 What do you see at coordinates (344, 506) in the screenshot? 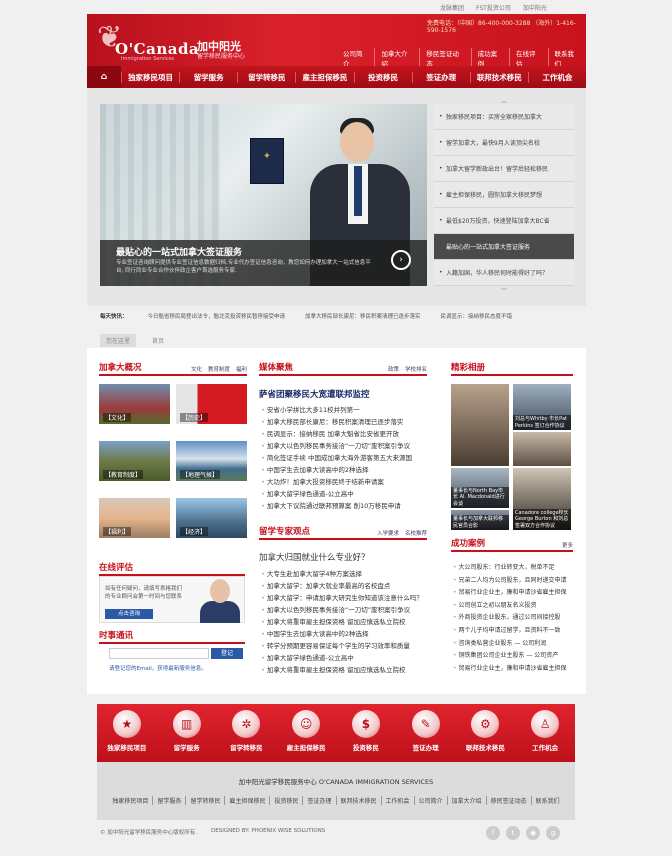
I see `list-item: 加拿大下议院通过联邦预算案 削10万移民申请` at bounding box center [344, 506].